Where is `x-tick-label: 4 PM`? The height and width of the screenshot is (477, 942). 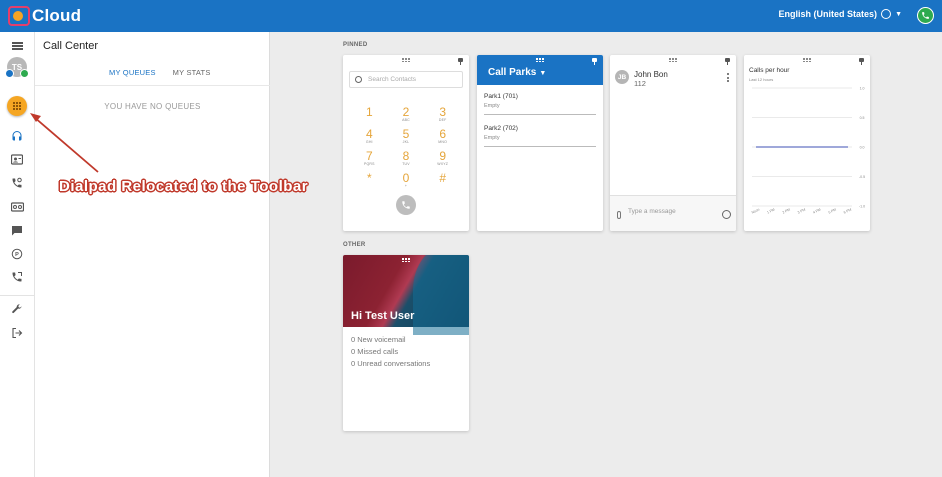 x-tick-label: 4 PM is located at coordinates (816, 211).